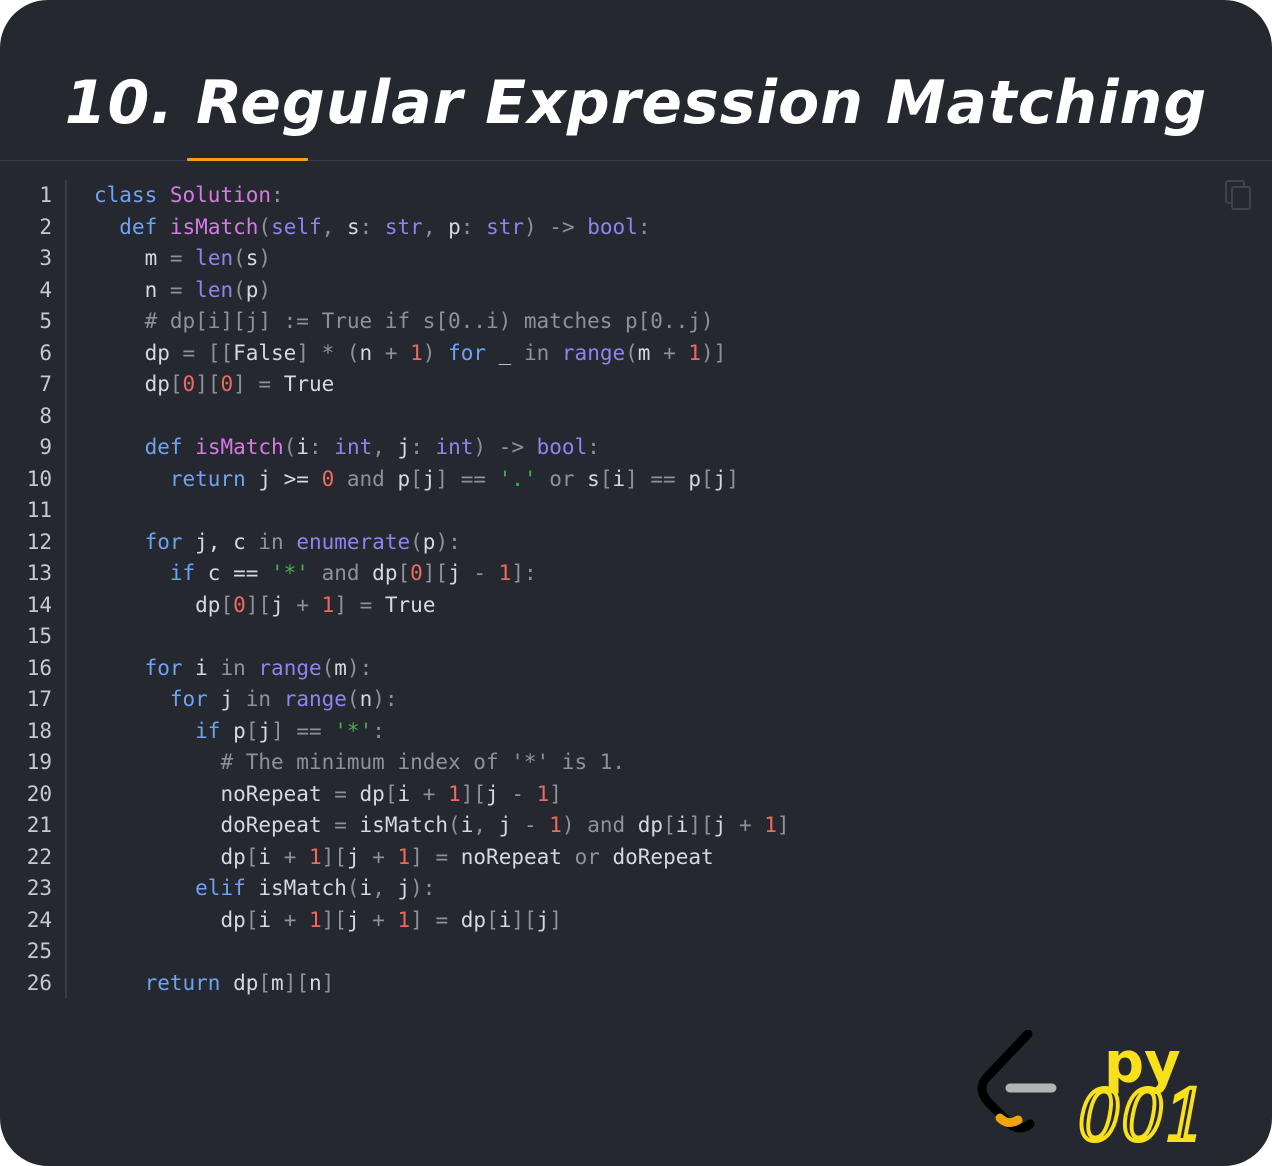  I want to click on code-token: -, so click(517, 793).